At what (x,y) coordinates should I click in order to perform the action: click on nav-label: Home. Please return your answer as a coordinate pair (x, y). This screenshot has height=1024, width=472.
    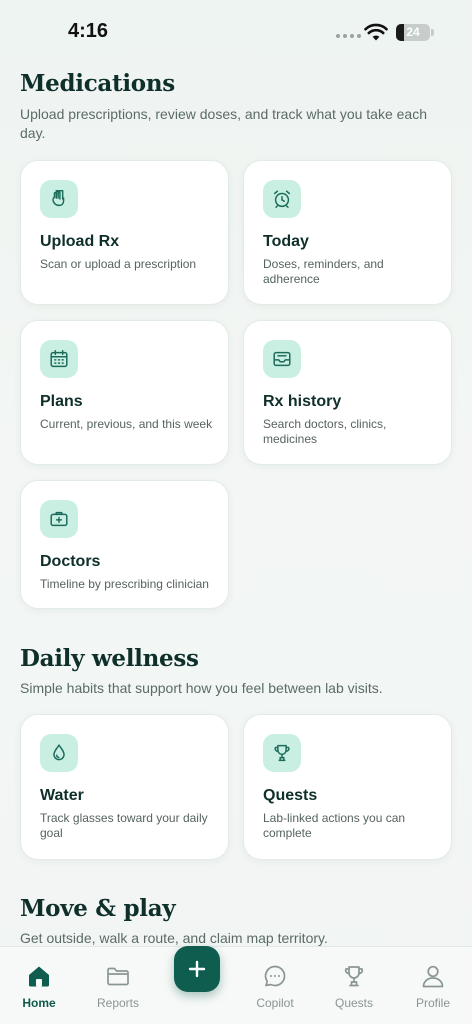
    Looking at the image, I should click on (39, 1003).